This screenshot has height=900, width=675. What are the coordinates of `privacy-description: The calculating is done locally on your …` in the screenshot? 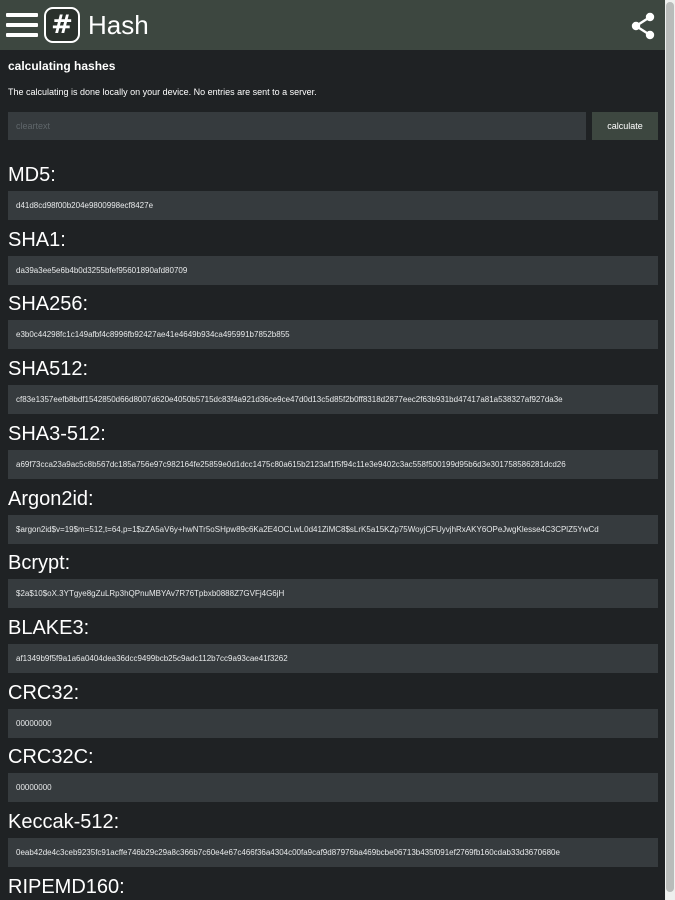 It's located at (162, 92).